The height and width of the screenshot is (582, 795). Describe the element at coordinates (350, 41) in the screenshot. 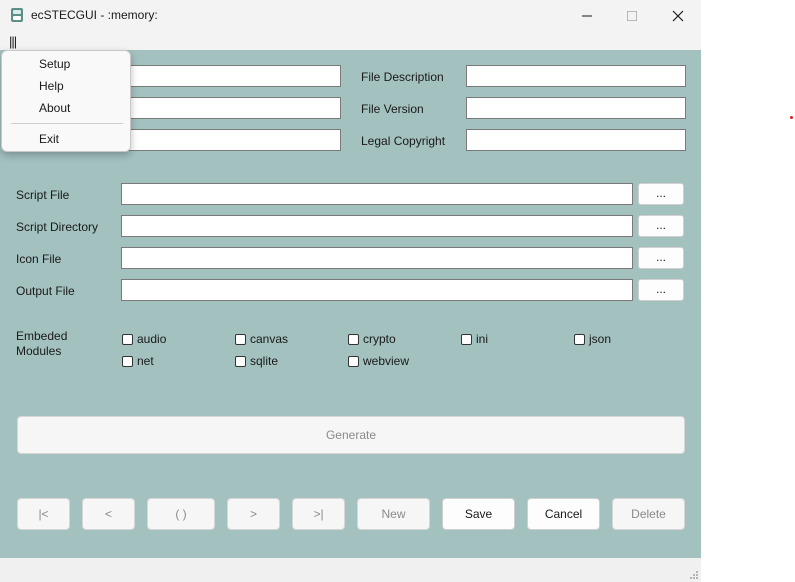

I see `menu-bar: |||` at that location.